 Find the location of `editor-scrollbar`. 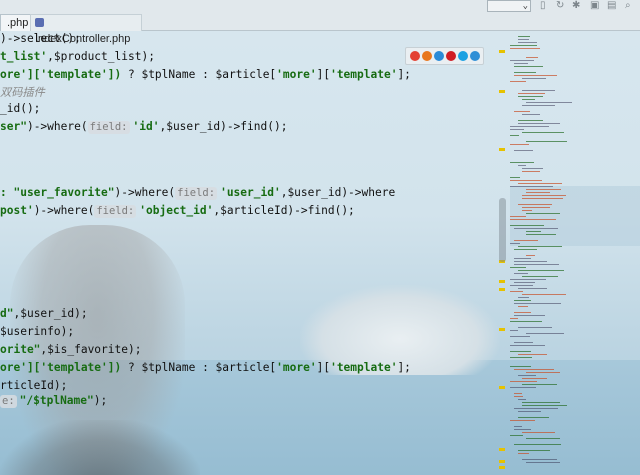

editor-scrollbar is located at coordinates (502, 230).